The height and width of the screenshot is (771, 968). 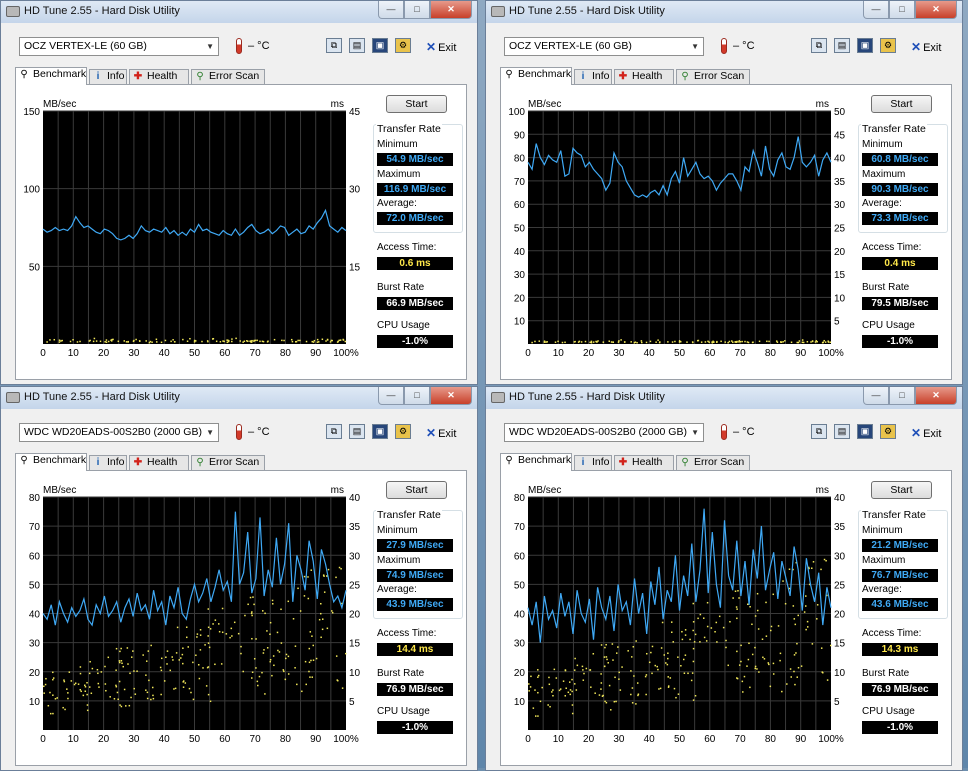 What do you see at coordinates (409, 515) in the screenshot?
I see `transfer-rate-heading: Transfer Rate` at bounding box center [409, 515].